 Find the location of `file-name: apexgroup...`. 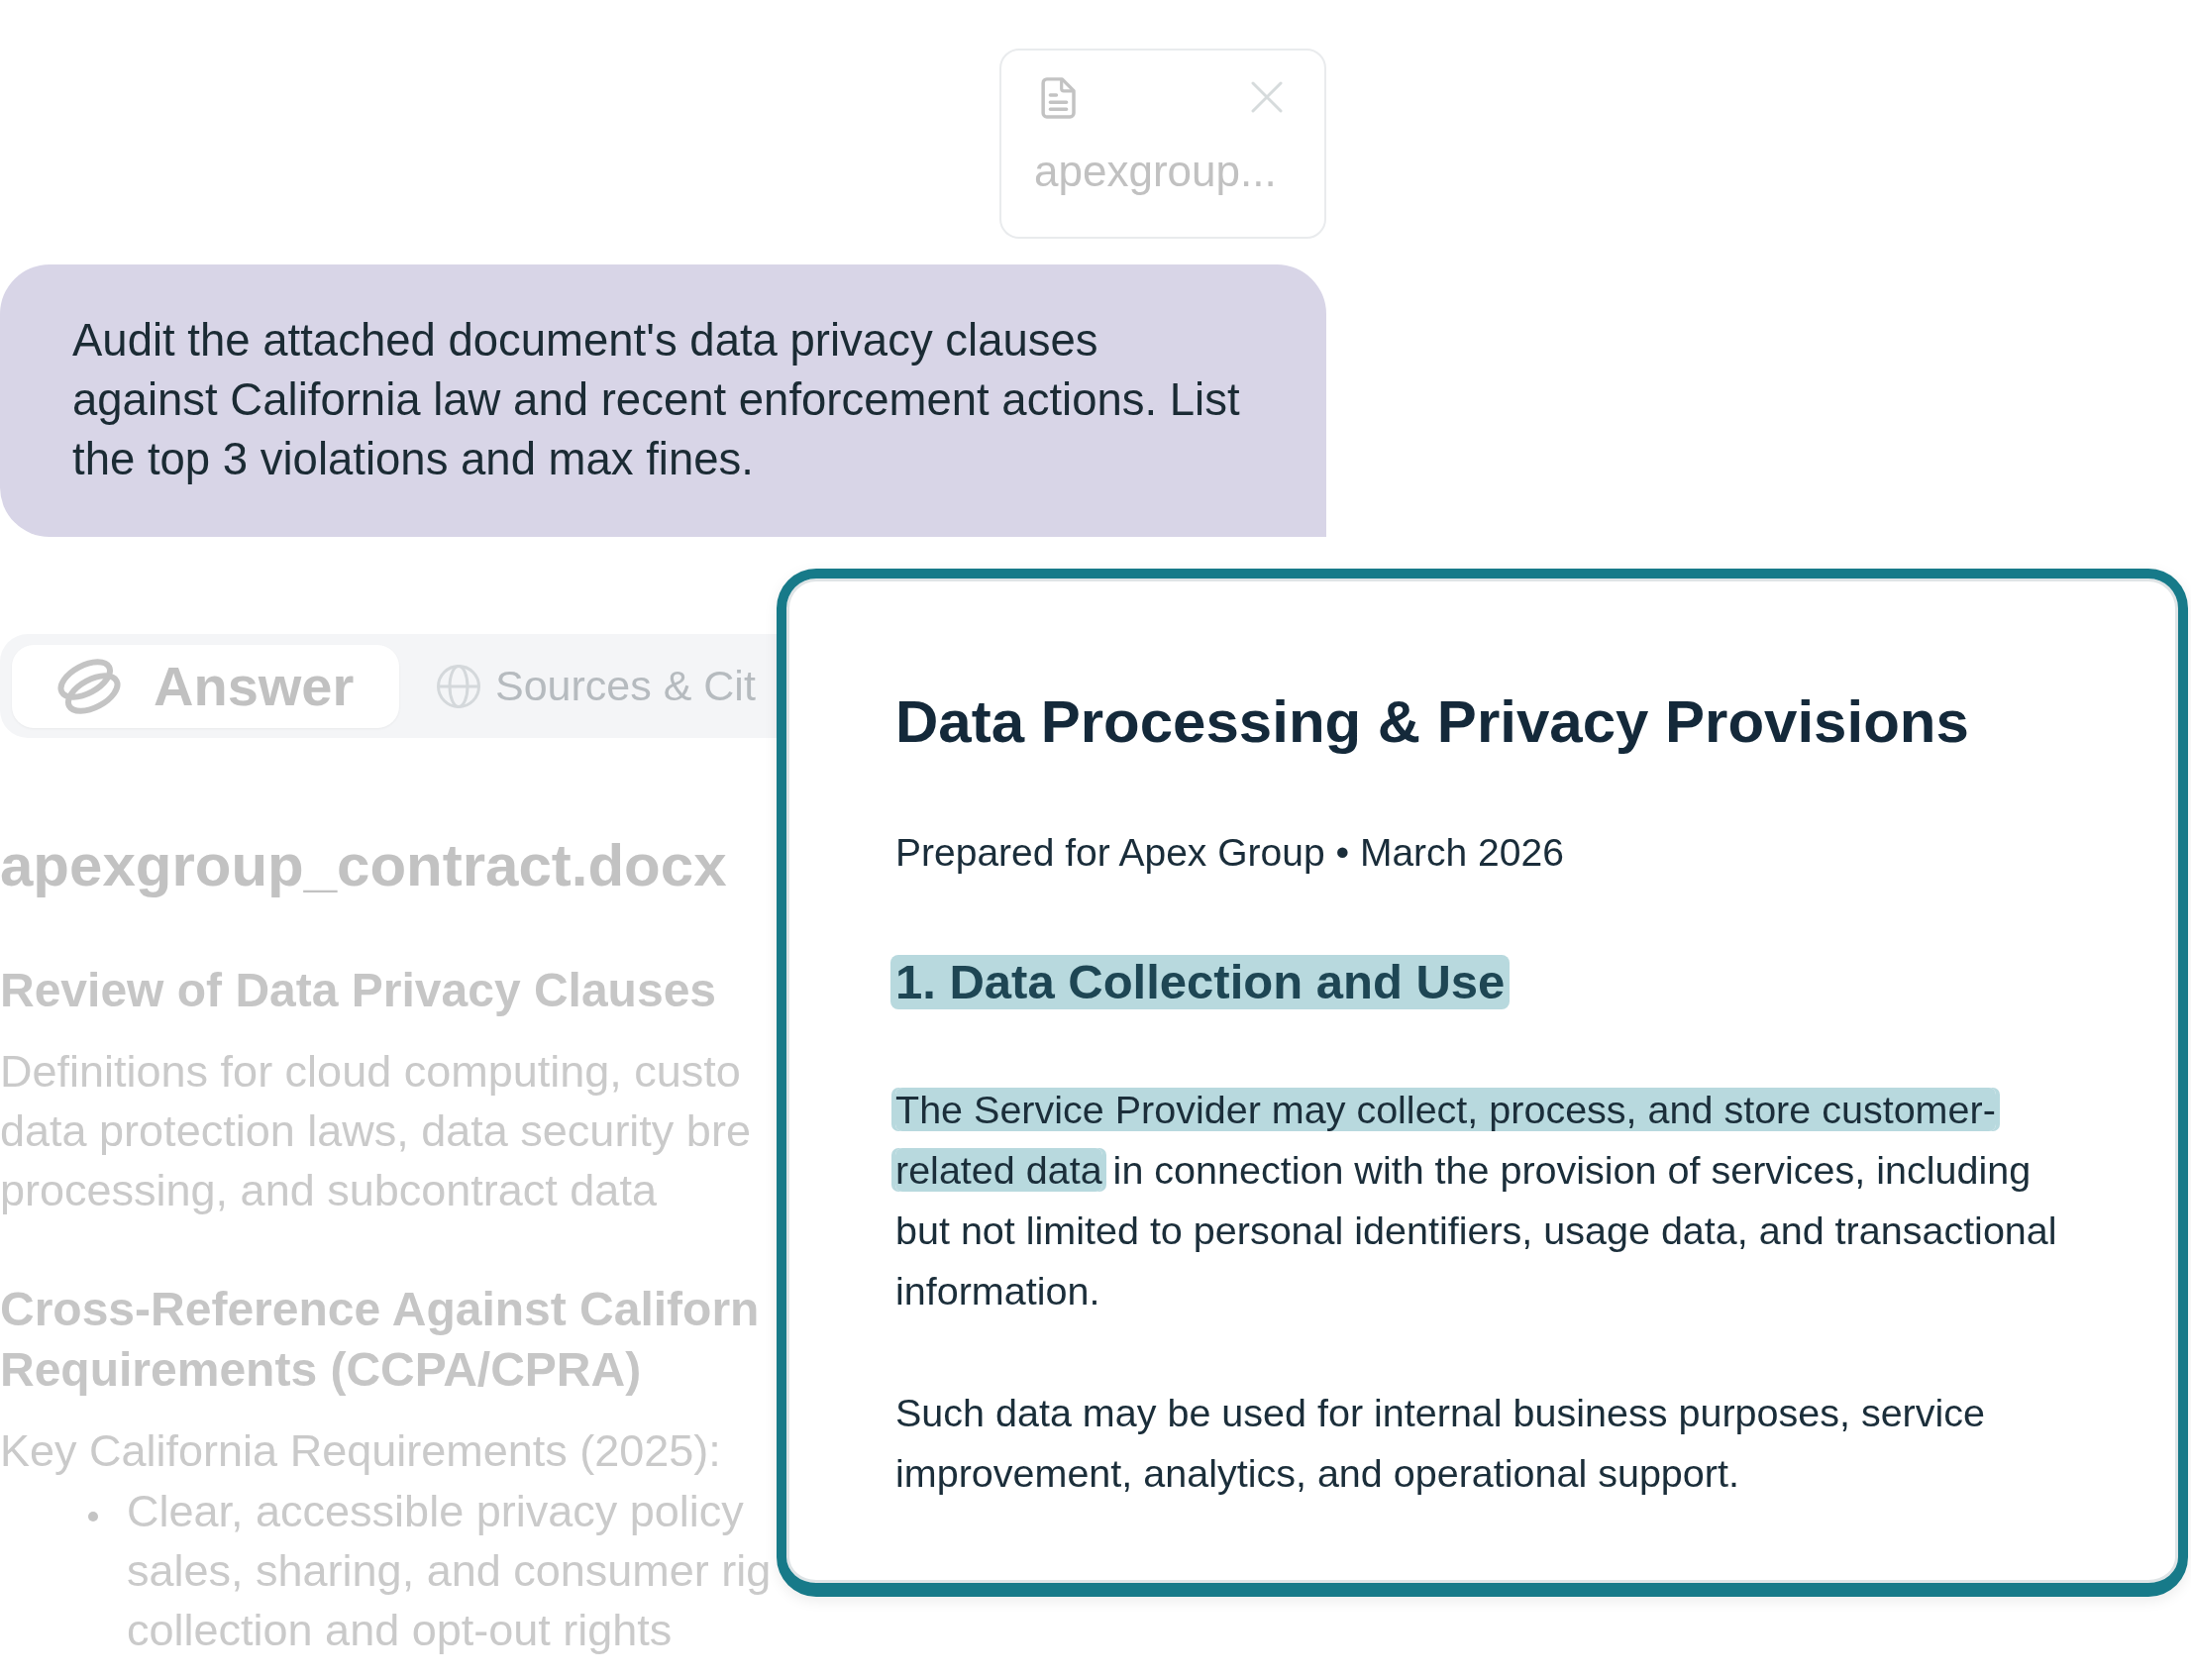

file-name: apexgroup... is located at coordinates (1155, 171).